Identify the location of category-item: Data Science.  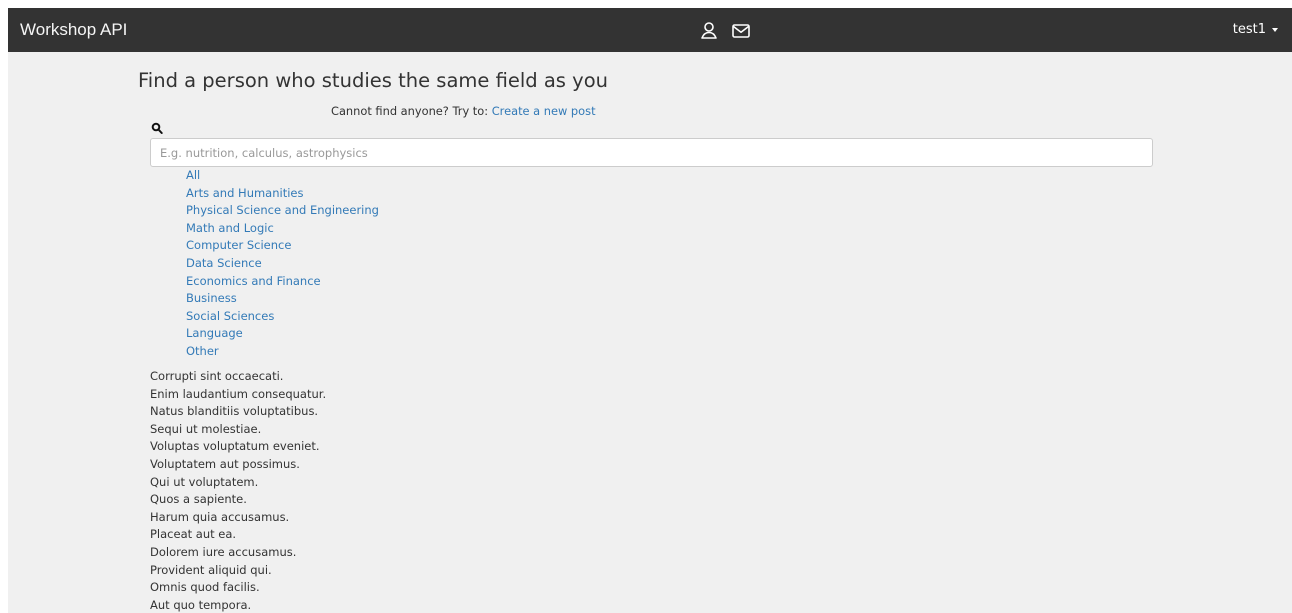
(282, 264).